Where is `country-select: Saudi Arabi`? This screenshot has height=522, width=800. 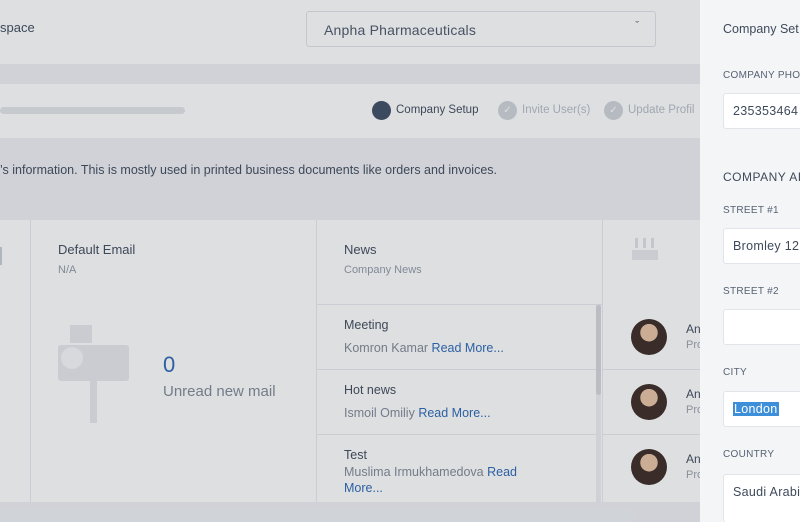
country-select: Saudi Arabi is located at coordinates (761, 498).